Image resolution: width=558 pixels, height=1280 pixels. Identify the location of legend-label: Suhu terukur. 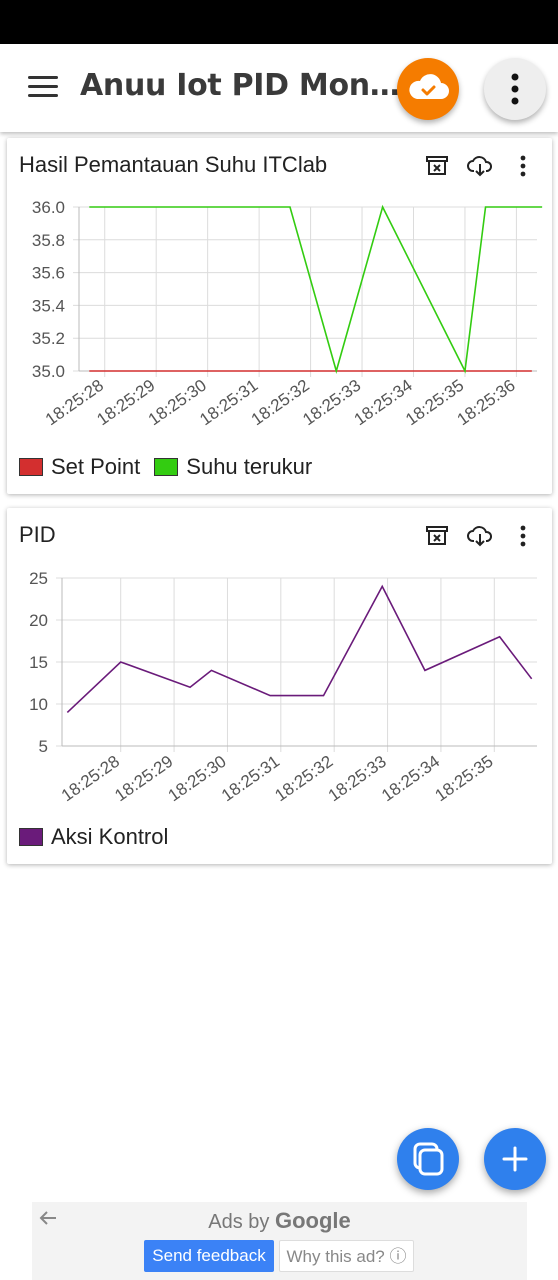
(249, 466).